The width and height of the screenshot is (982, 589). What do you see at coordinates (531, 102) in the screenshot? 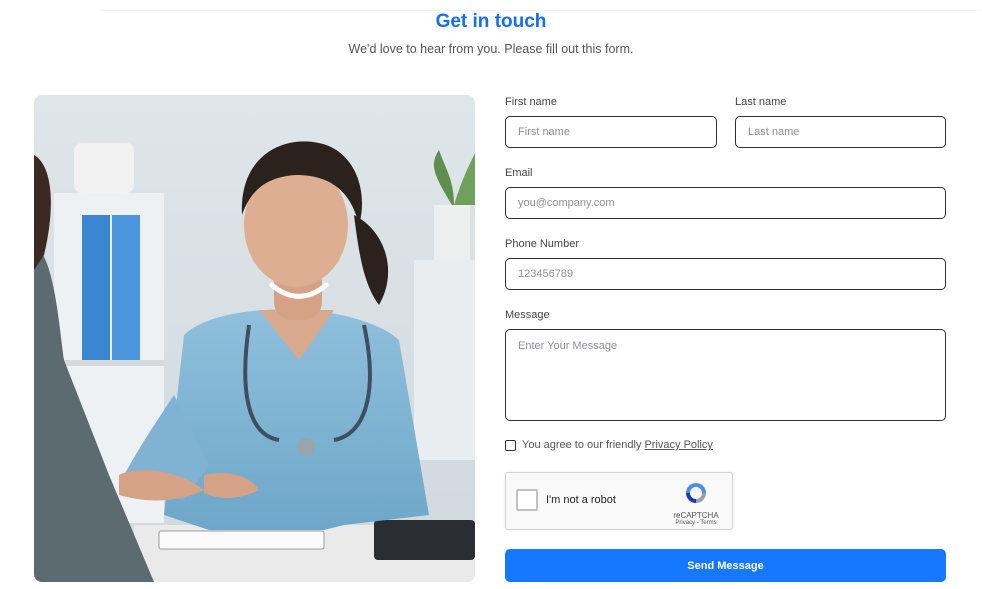
I see `first-name-label: First name` at bounding box center [531, 102].